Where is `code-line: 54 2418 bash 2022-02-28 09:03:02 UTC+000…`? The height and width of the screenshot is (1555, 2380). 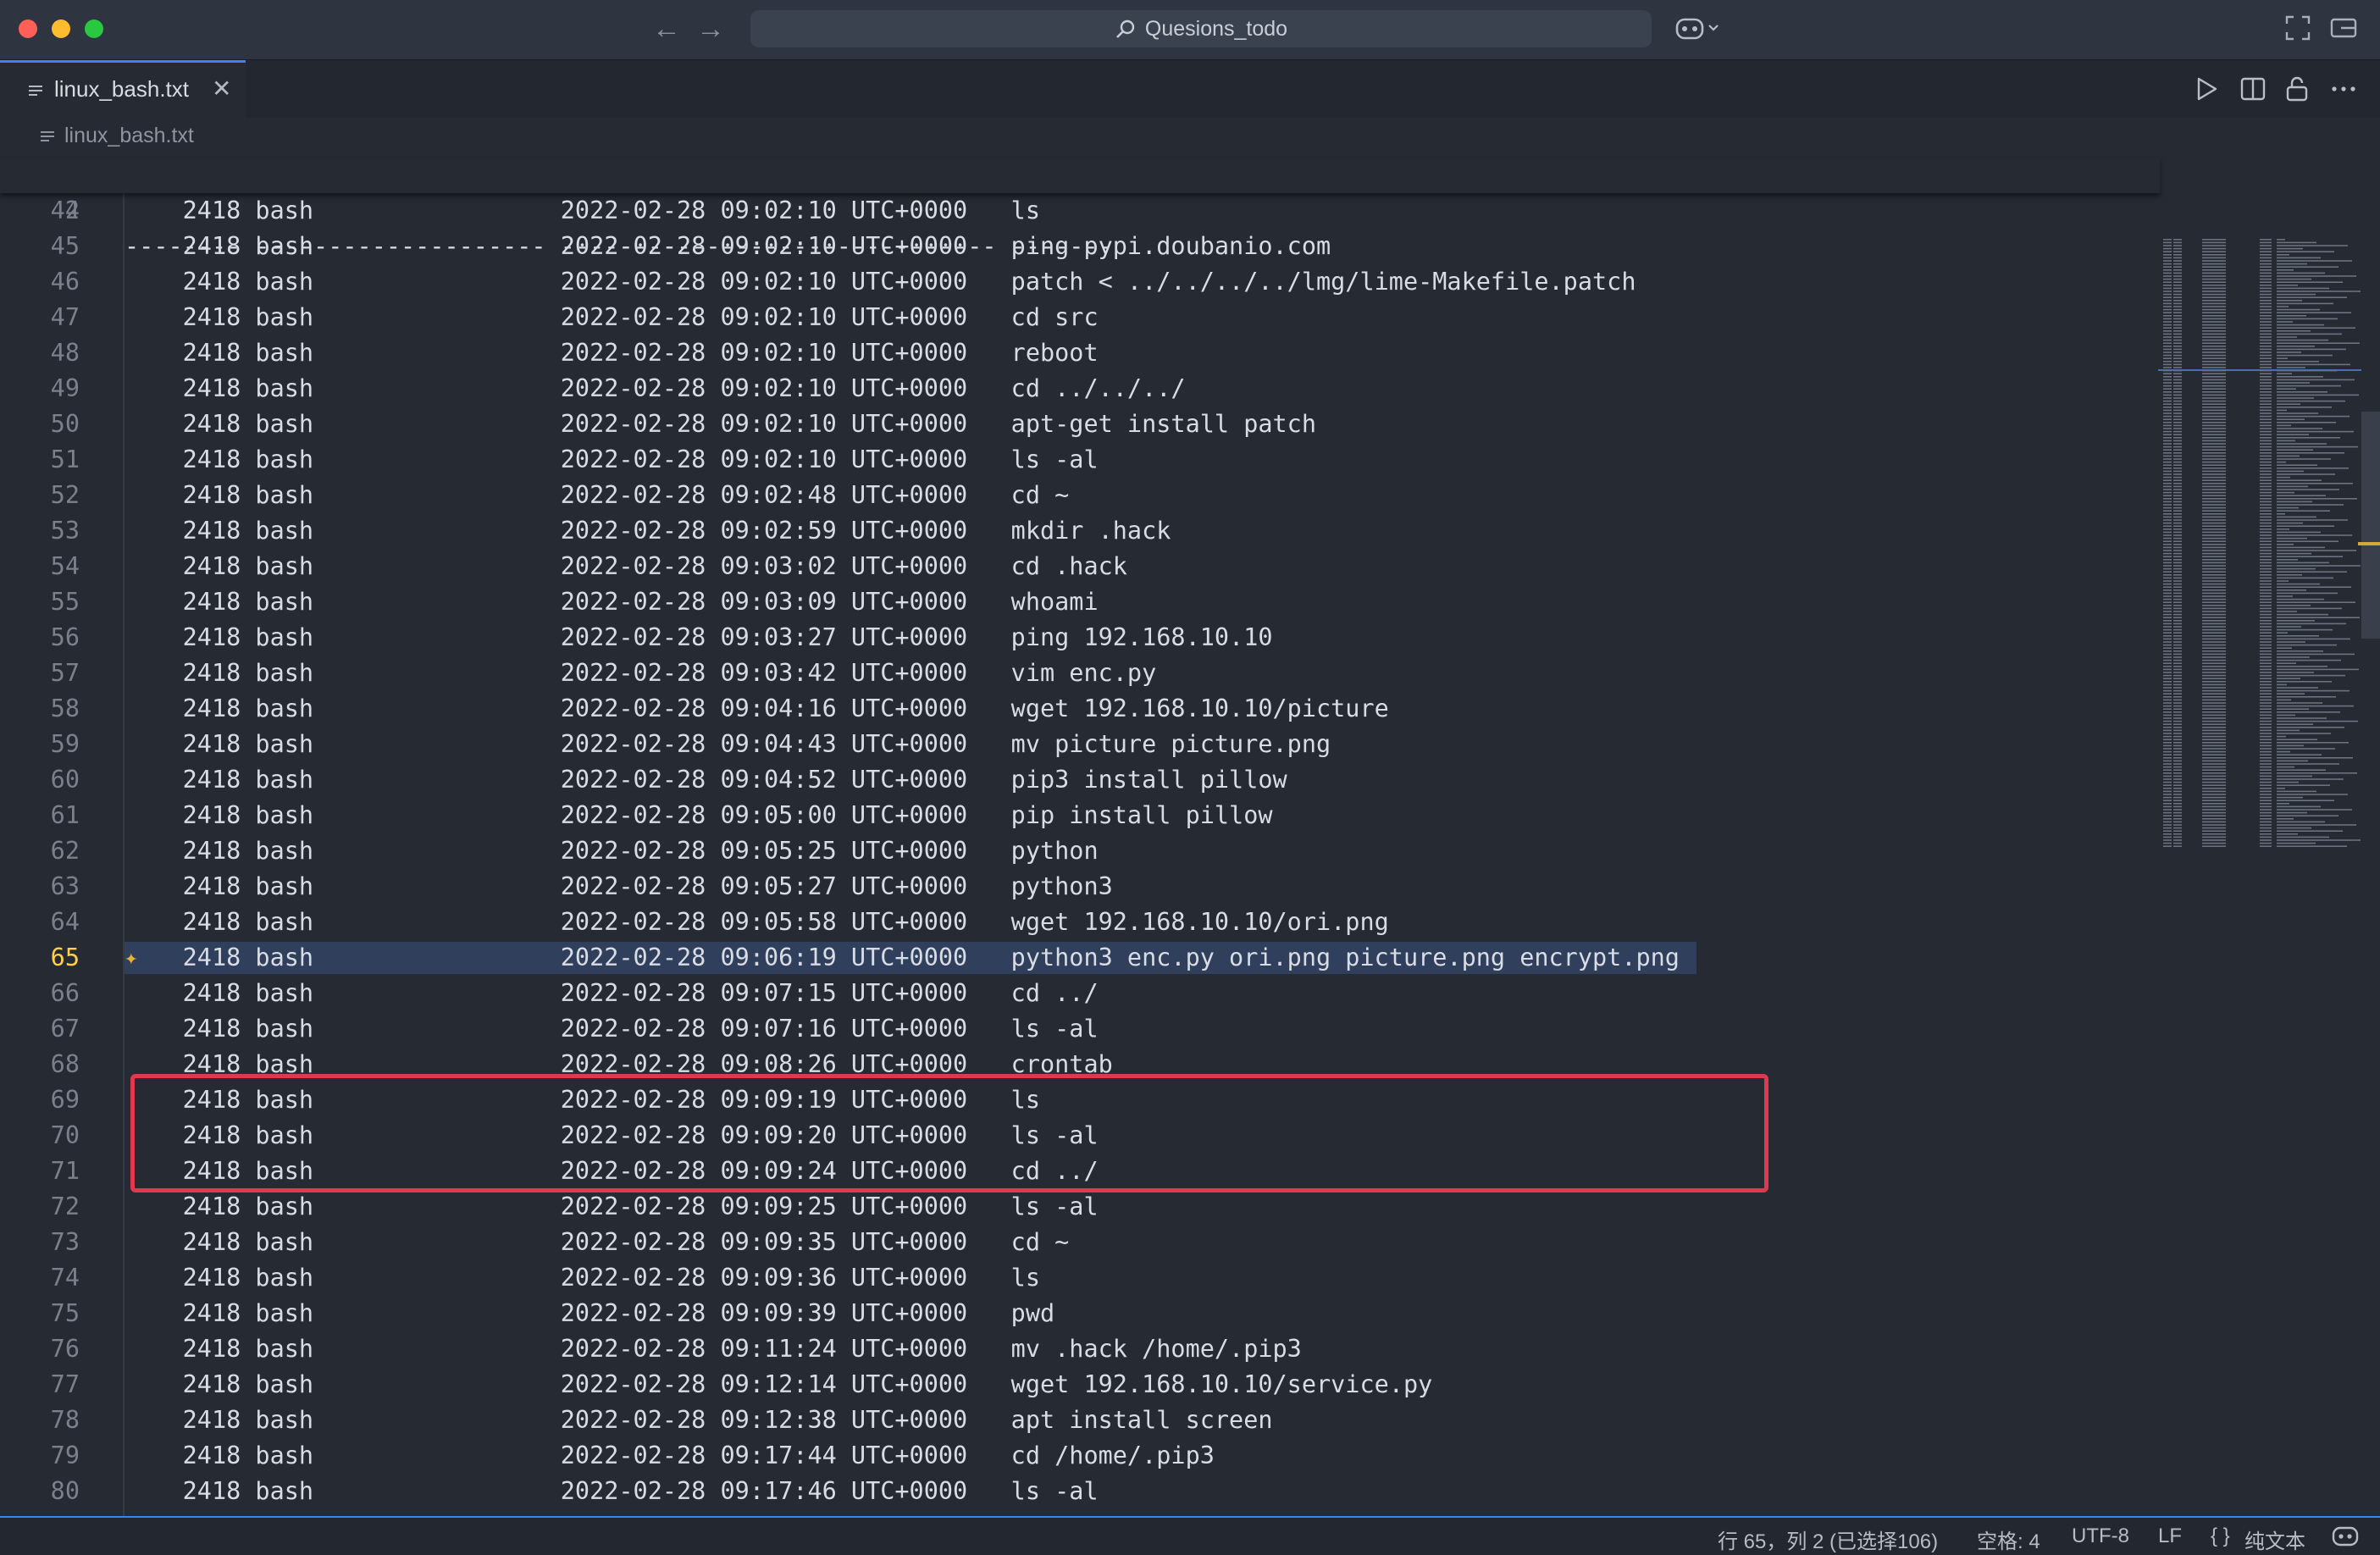 code-line: 54 2418 bash 2022-02-28 09:03:02 UTC+000… is located at coordinates (1080, 566).